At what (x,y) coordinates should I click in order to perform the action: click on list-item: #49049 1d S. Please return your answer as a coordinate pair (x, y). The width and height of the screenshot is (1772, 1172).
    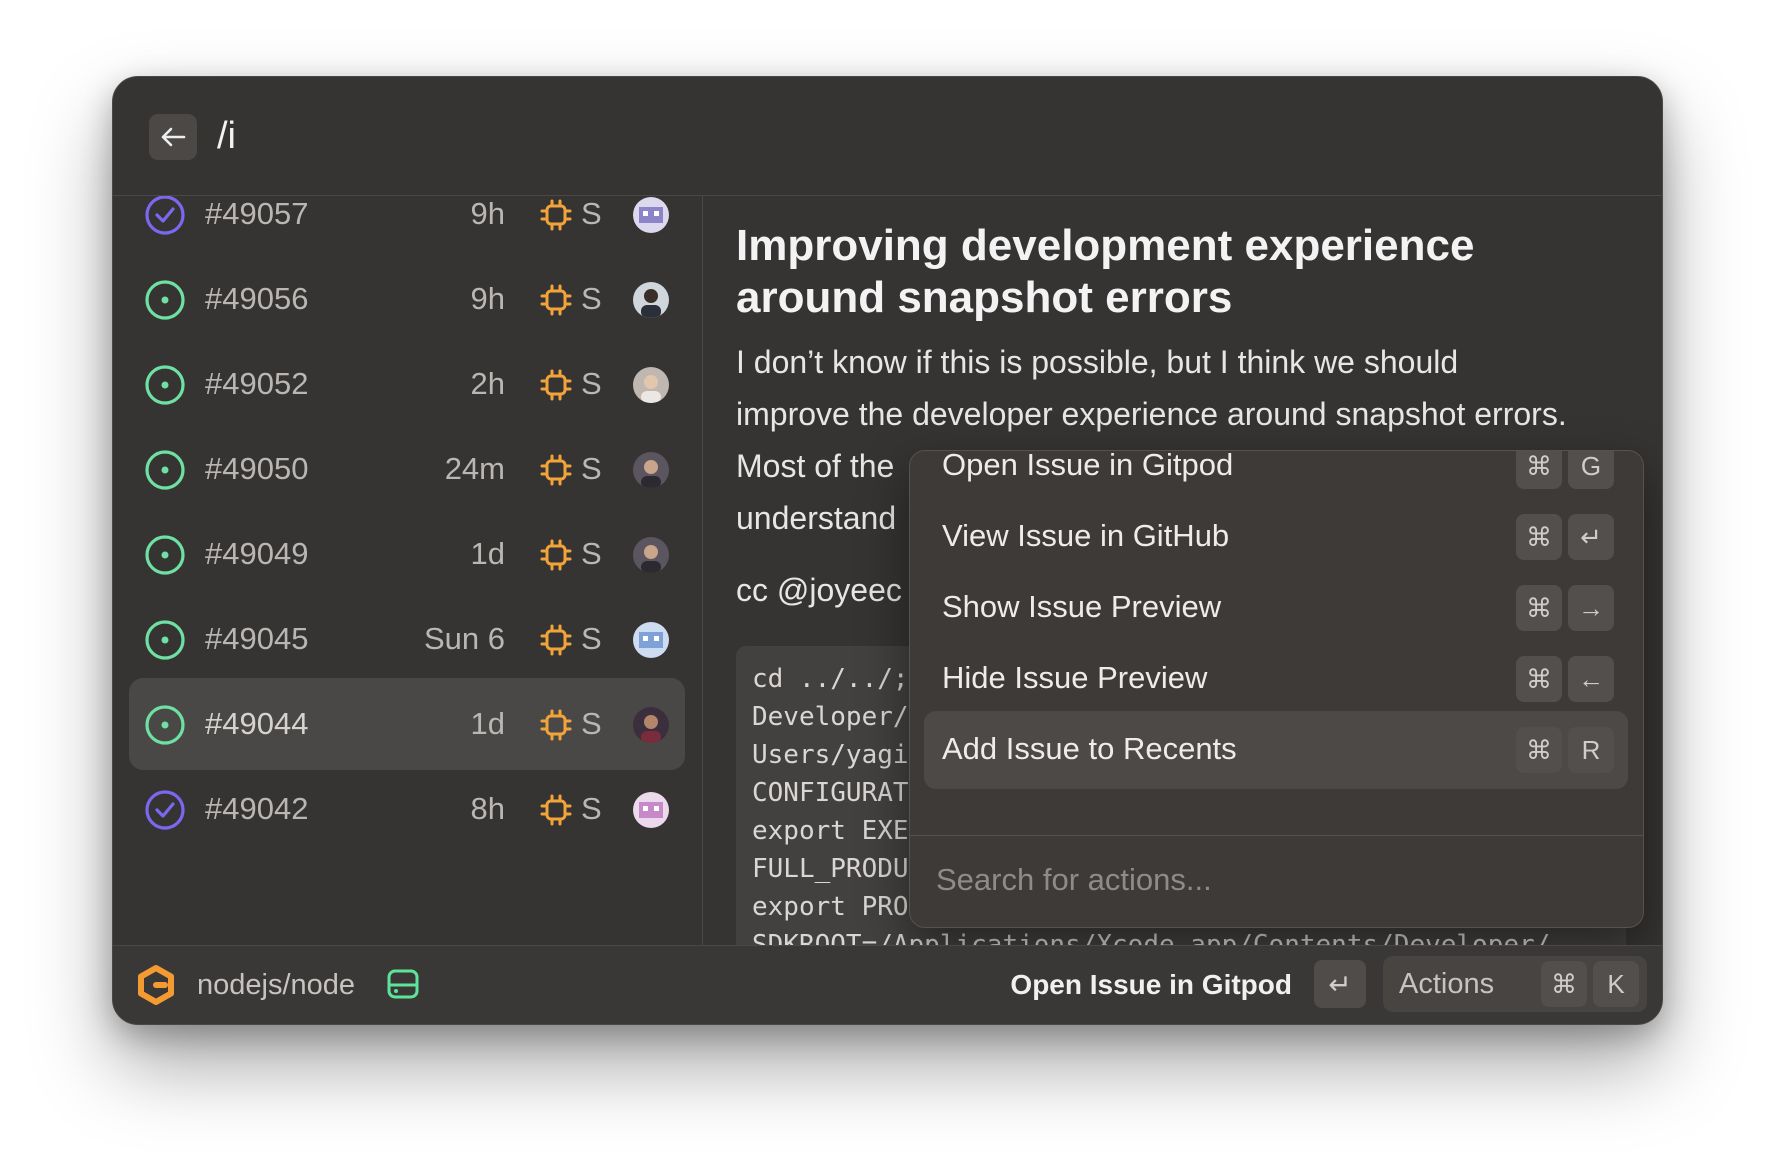
    Looking at the image, I should click on (407, 554).